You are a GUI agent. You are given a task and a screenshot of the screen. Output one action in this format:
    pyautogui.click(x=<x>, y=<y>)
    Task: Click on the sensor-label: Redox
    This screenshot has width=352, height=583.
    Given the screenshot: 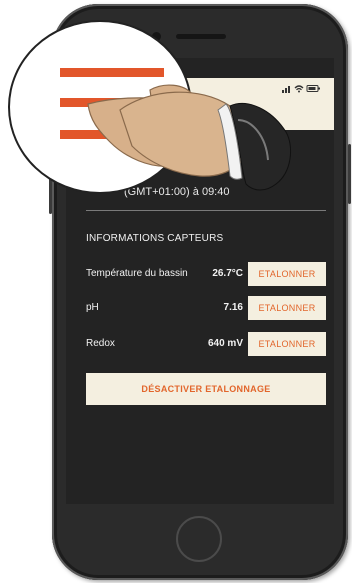 What is the action you would take?
    pyautogui.click(x=100, y=343)
    